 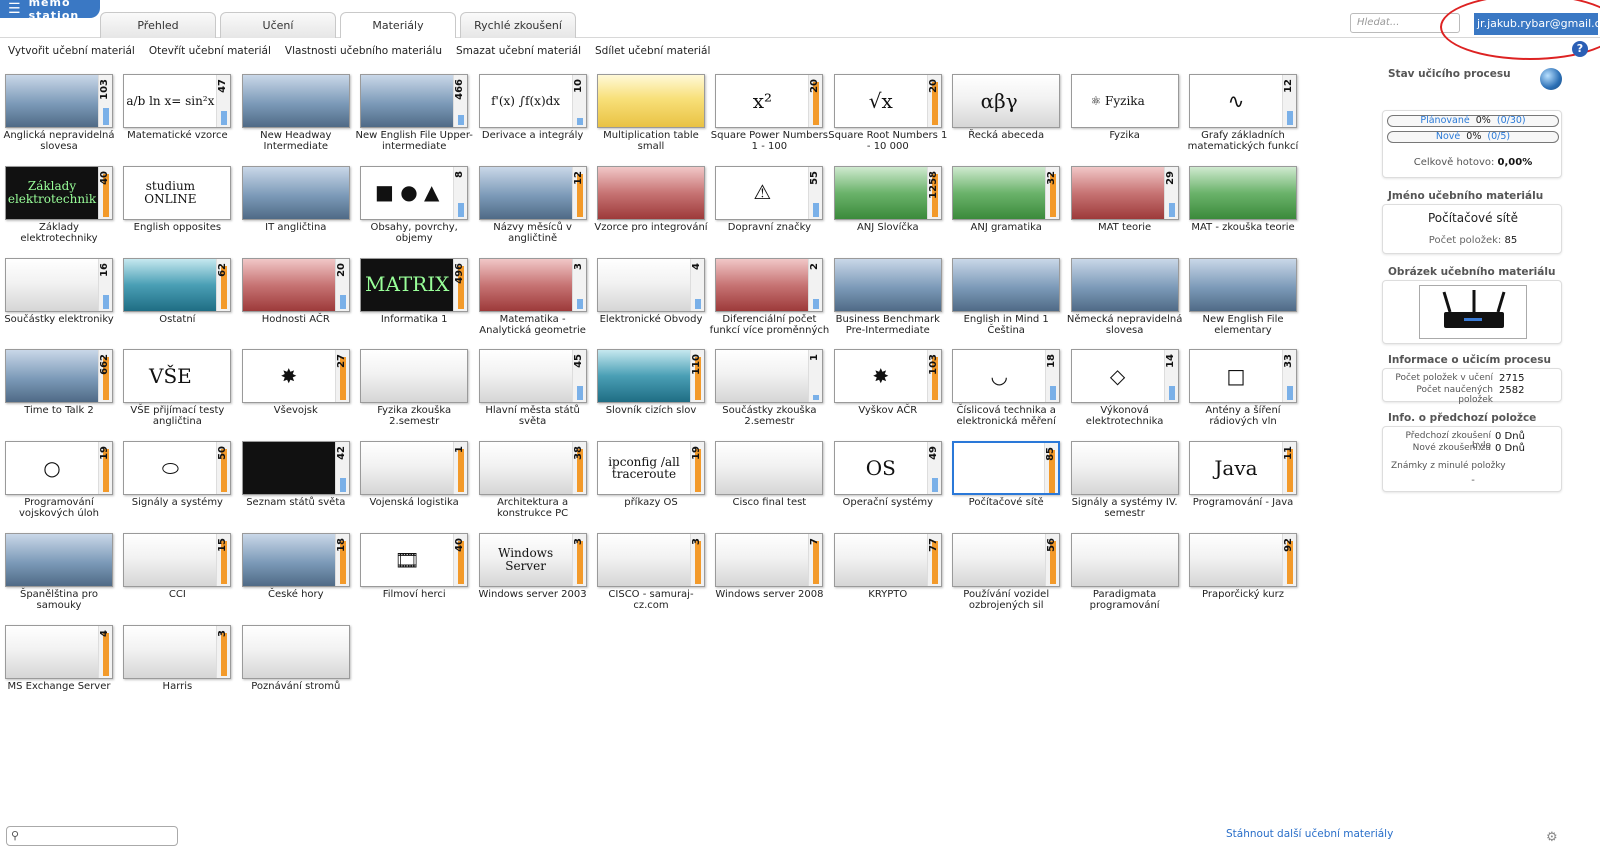 I want to click on material-tile: 🎞 40 Filmoví herci, so click(x=419, y=577).